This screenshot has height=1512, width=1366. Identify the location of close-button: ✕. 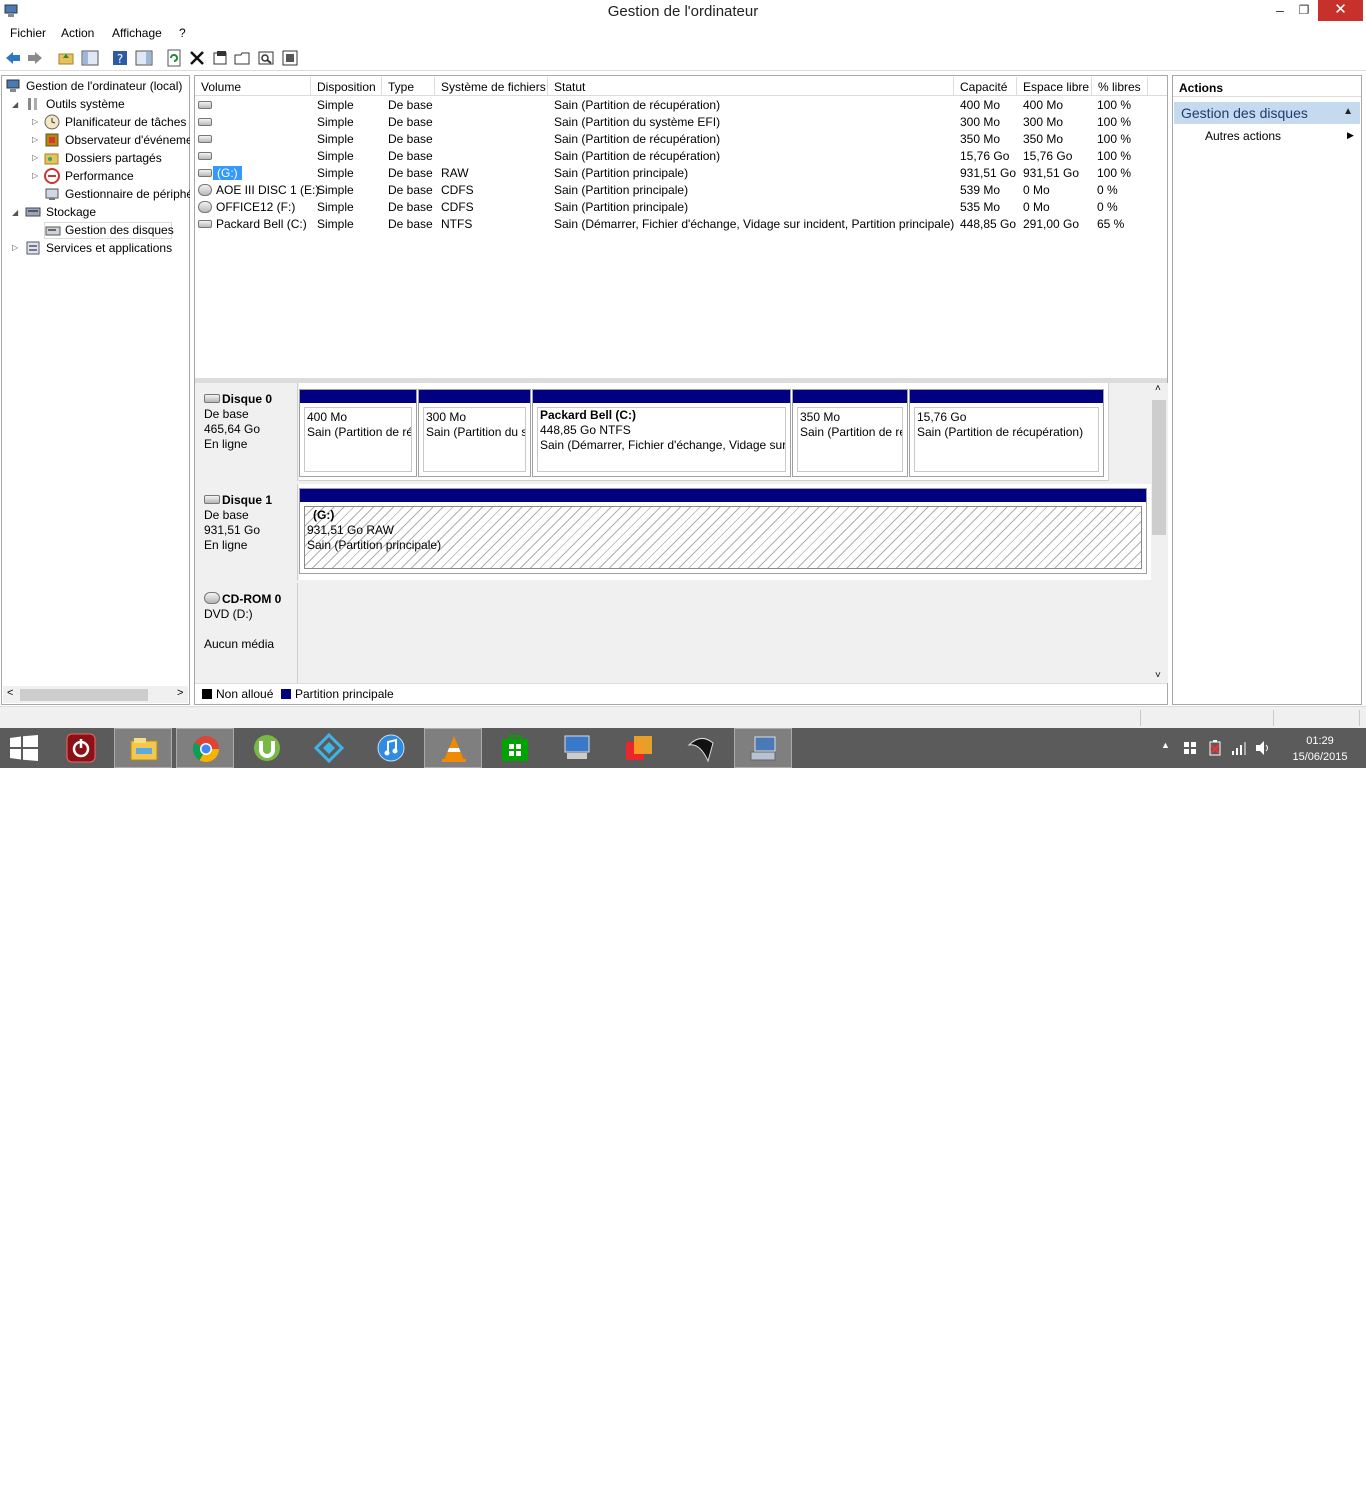
(1340, 10).